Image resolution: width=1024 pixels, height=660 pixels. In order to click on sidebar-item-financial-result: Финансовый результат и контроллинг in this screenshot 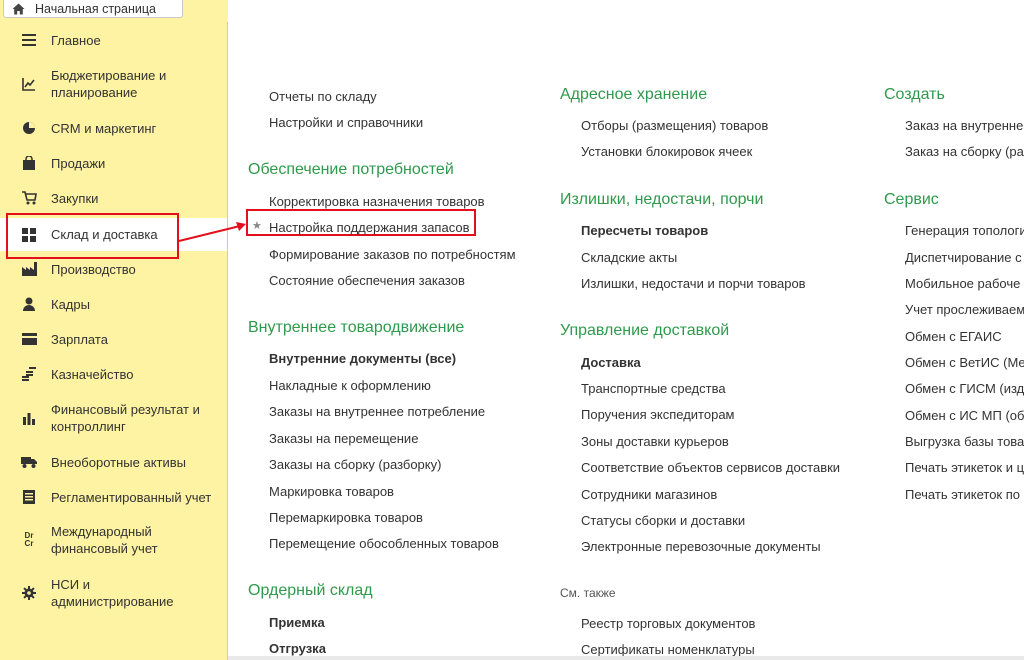, I will do `click(113, 418)`.